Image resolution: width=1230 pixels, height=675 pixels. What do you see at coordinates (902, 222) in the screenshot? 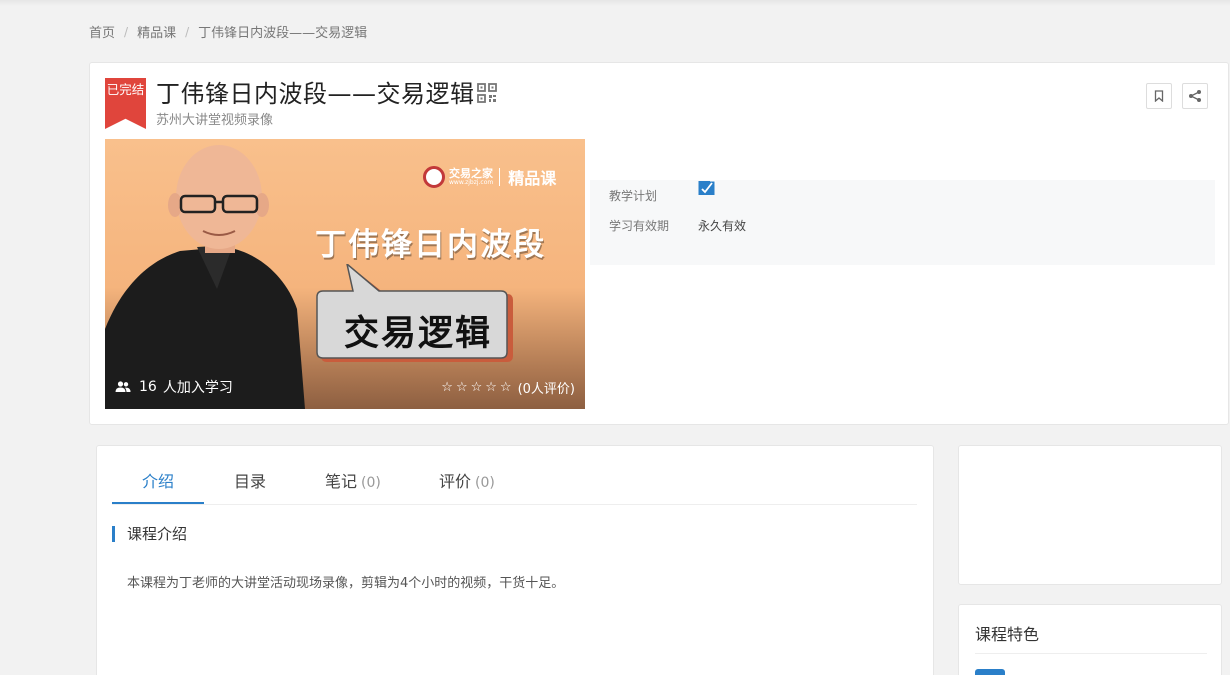
I see `course-info-panel: 教学计划 学习有效期 永久有效` at bounding box center [902, 222].